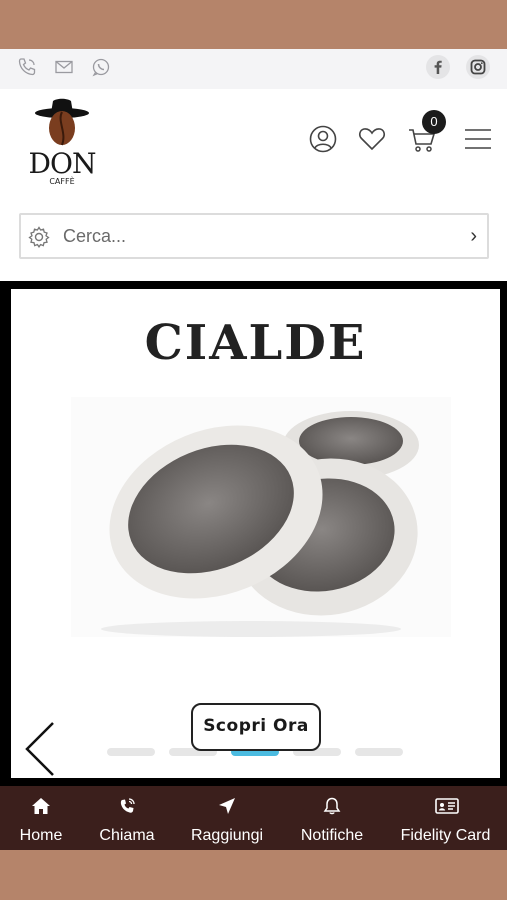 Image resolution: width=507 pixels, height=900 pixels. What do you see at coordinates (39, 237) in the screenshot?
I see `gear-icon` at bounding box center [39, 237].